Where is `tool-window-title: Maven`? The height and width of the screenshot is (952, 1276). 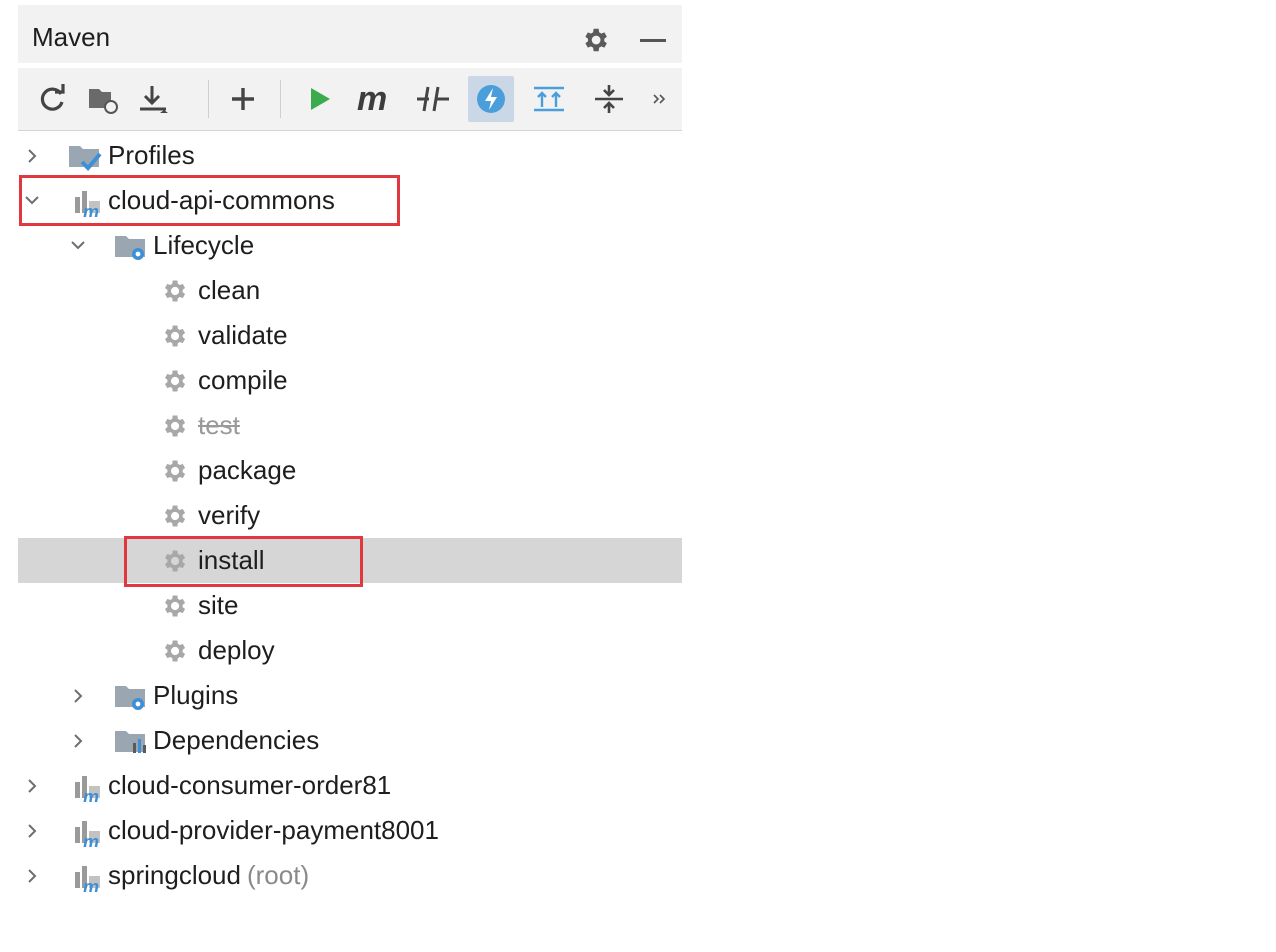
tool-window-title: Maven is located at coordinates (71, 37).